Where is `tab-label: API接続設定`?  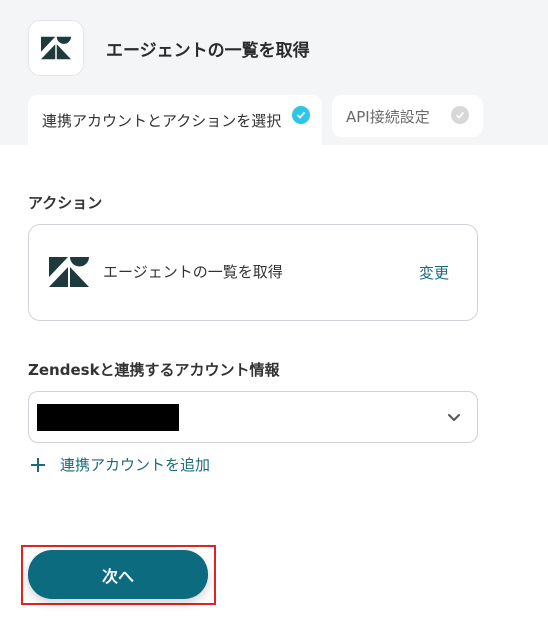 tab-label: API接続設定 is located at coordinates (388, 116).